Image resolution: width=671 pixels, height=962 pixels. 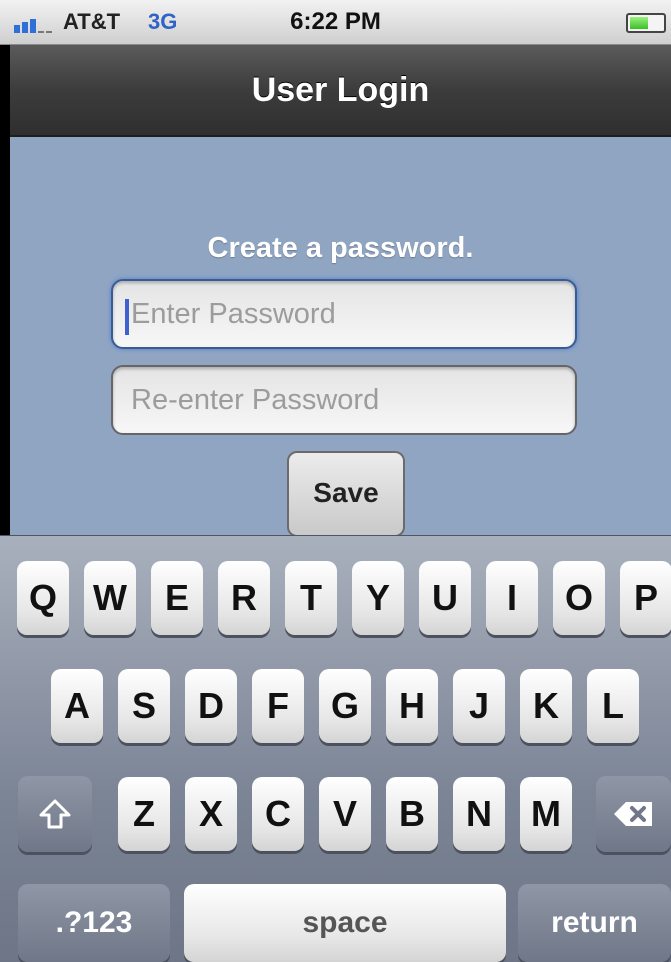 What do you see at coordinates (244, 598) in the screenshot?
I see `key-r: R` at bounding box center [244, 598].